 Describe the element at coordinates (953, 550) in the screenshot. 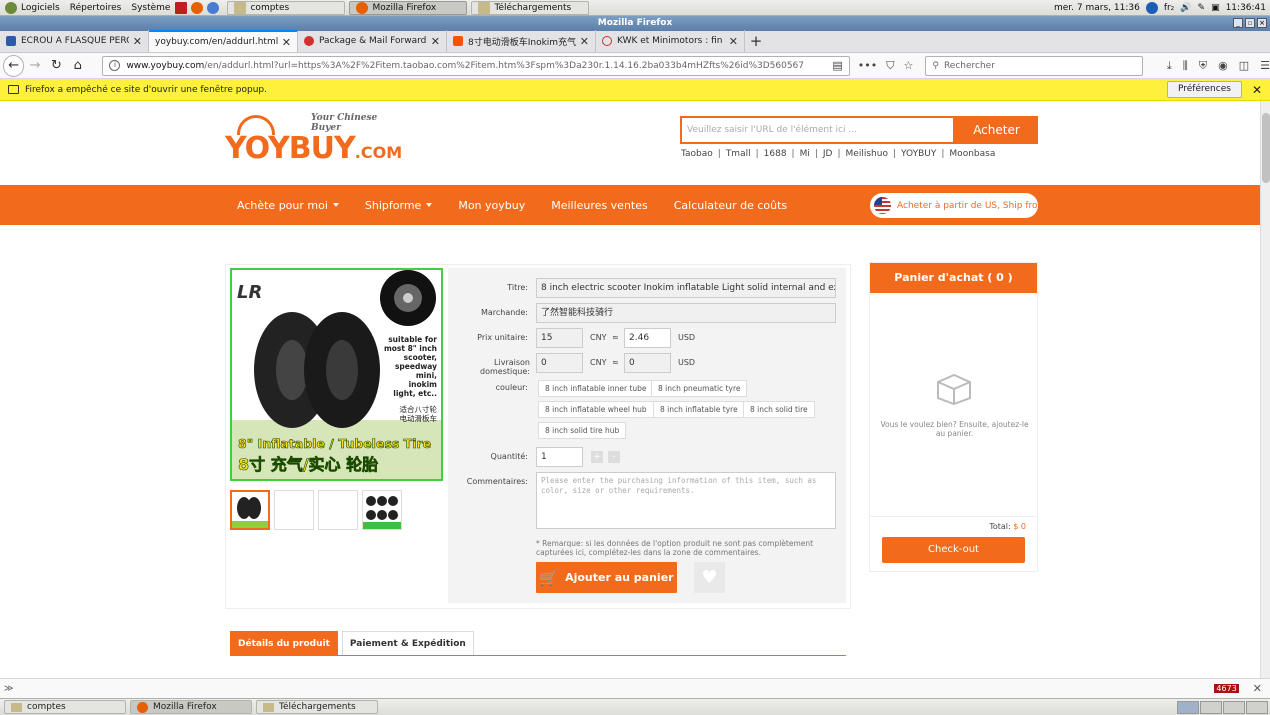

I see `checkout-button: Check-out` at that location.